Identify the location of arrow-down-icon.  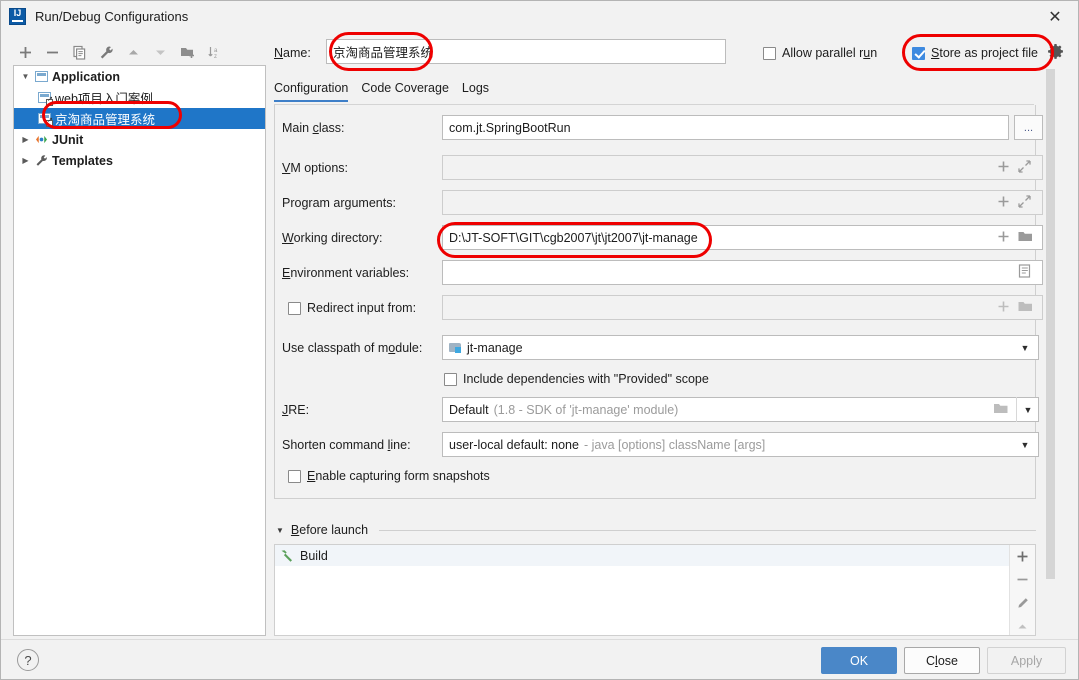
(160, 52).